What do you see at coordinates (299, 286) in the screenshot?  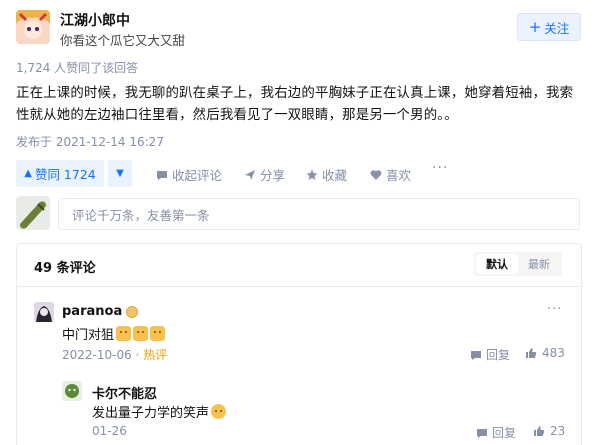 I see `comments-divider` at bounding box center [299, 286].